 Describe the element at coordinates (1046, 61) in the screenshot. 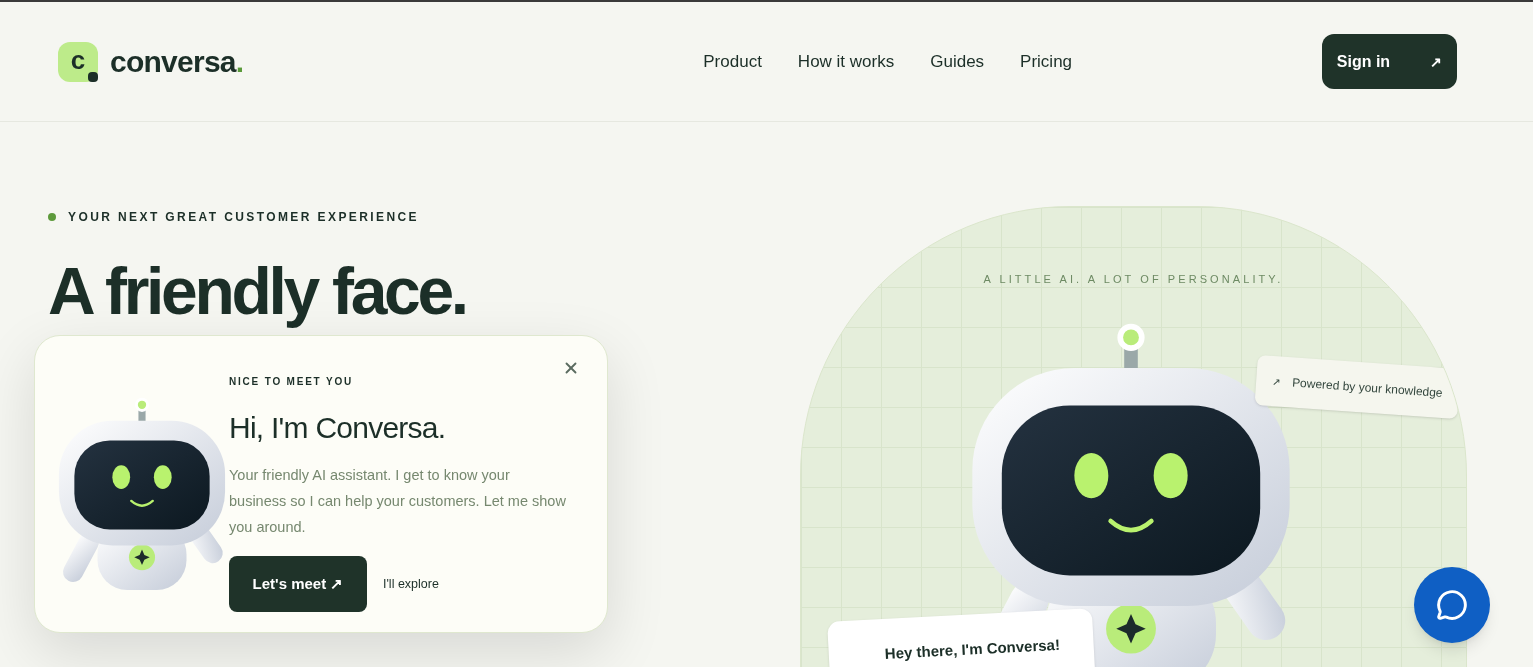

I see `nav-link: Pricing` at that location.